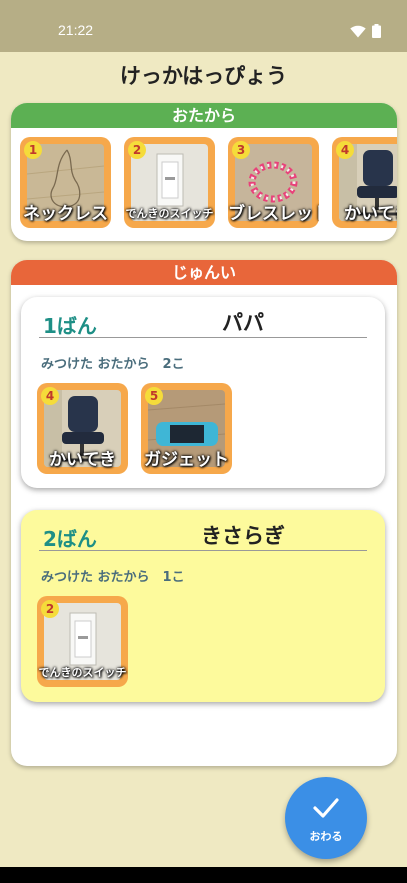 The image size is (407, 883). What do you see at coordinates (204, 272) in the screenshot?
I see `ranking-header: じゅんい` at bounding box center [204, 272].